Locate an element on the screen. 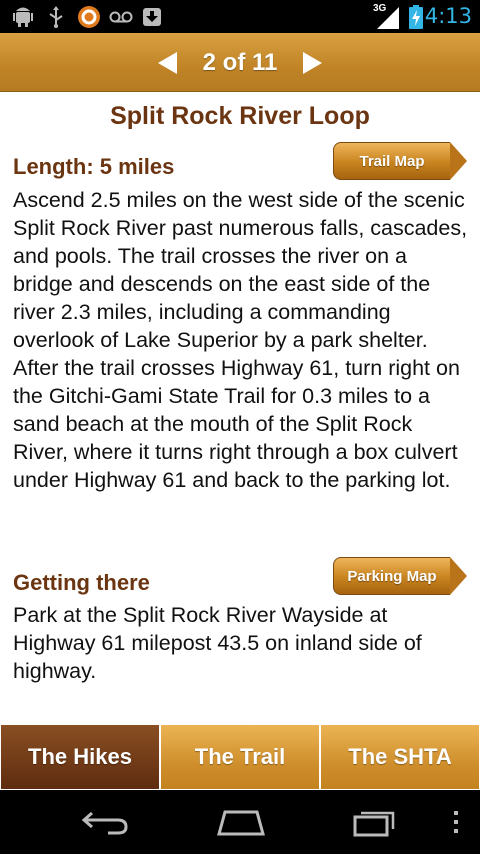 The height and width of the screenshot is (854, 480). system-nav-bar is located at coordinates (240, 822).